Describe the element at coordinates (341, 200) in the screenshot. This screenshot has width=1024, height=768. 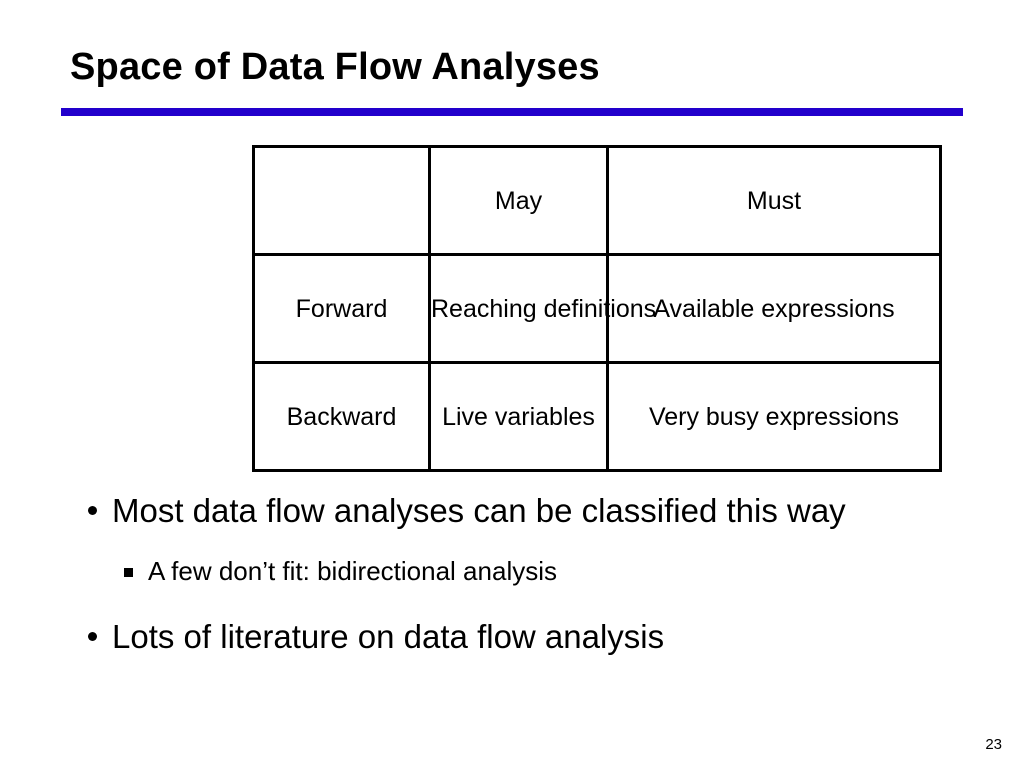
I see `table-header-corner-cell` at that location.